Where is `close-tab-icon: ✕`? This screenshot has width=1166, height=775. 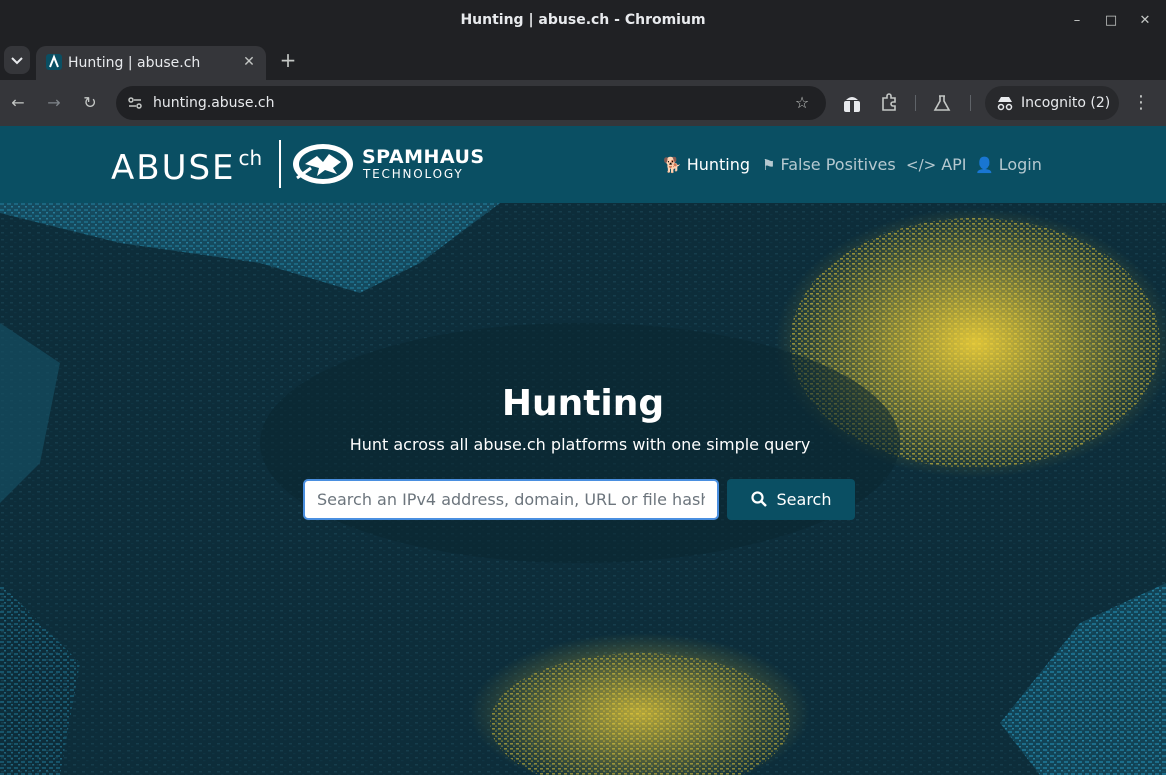 close-tab-icon: ✕ is located at coordinates (249, 62).